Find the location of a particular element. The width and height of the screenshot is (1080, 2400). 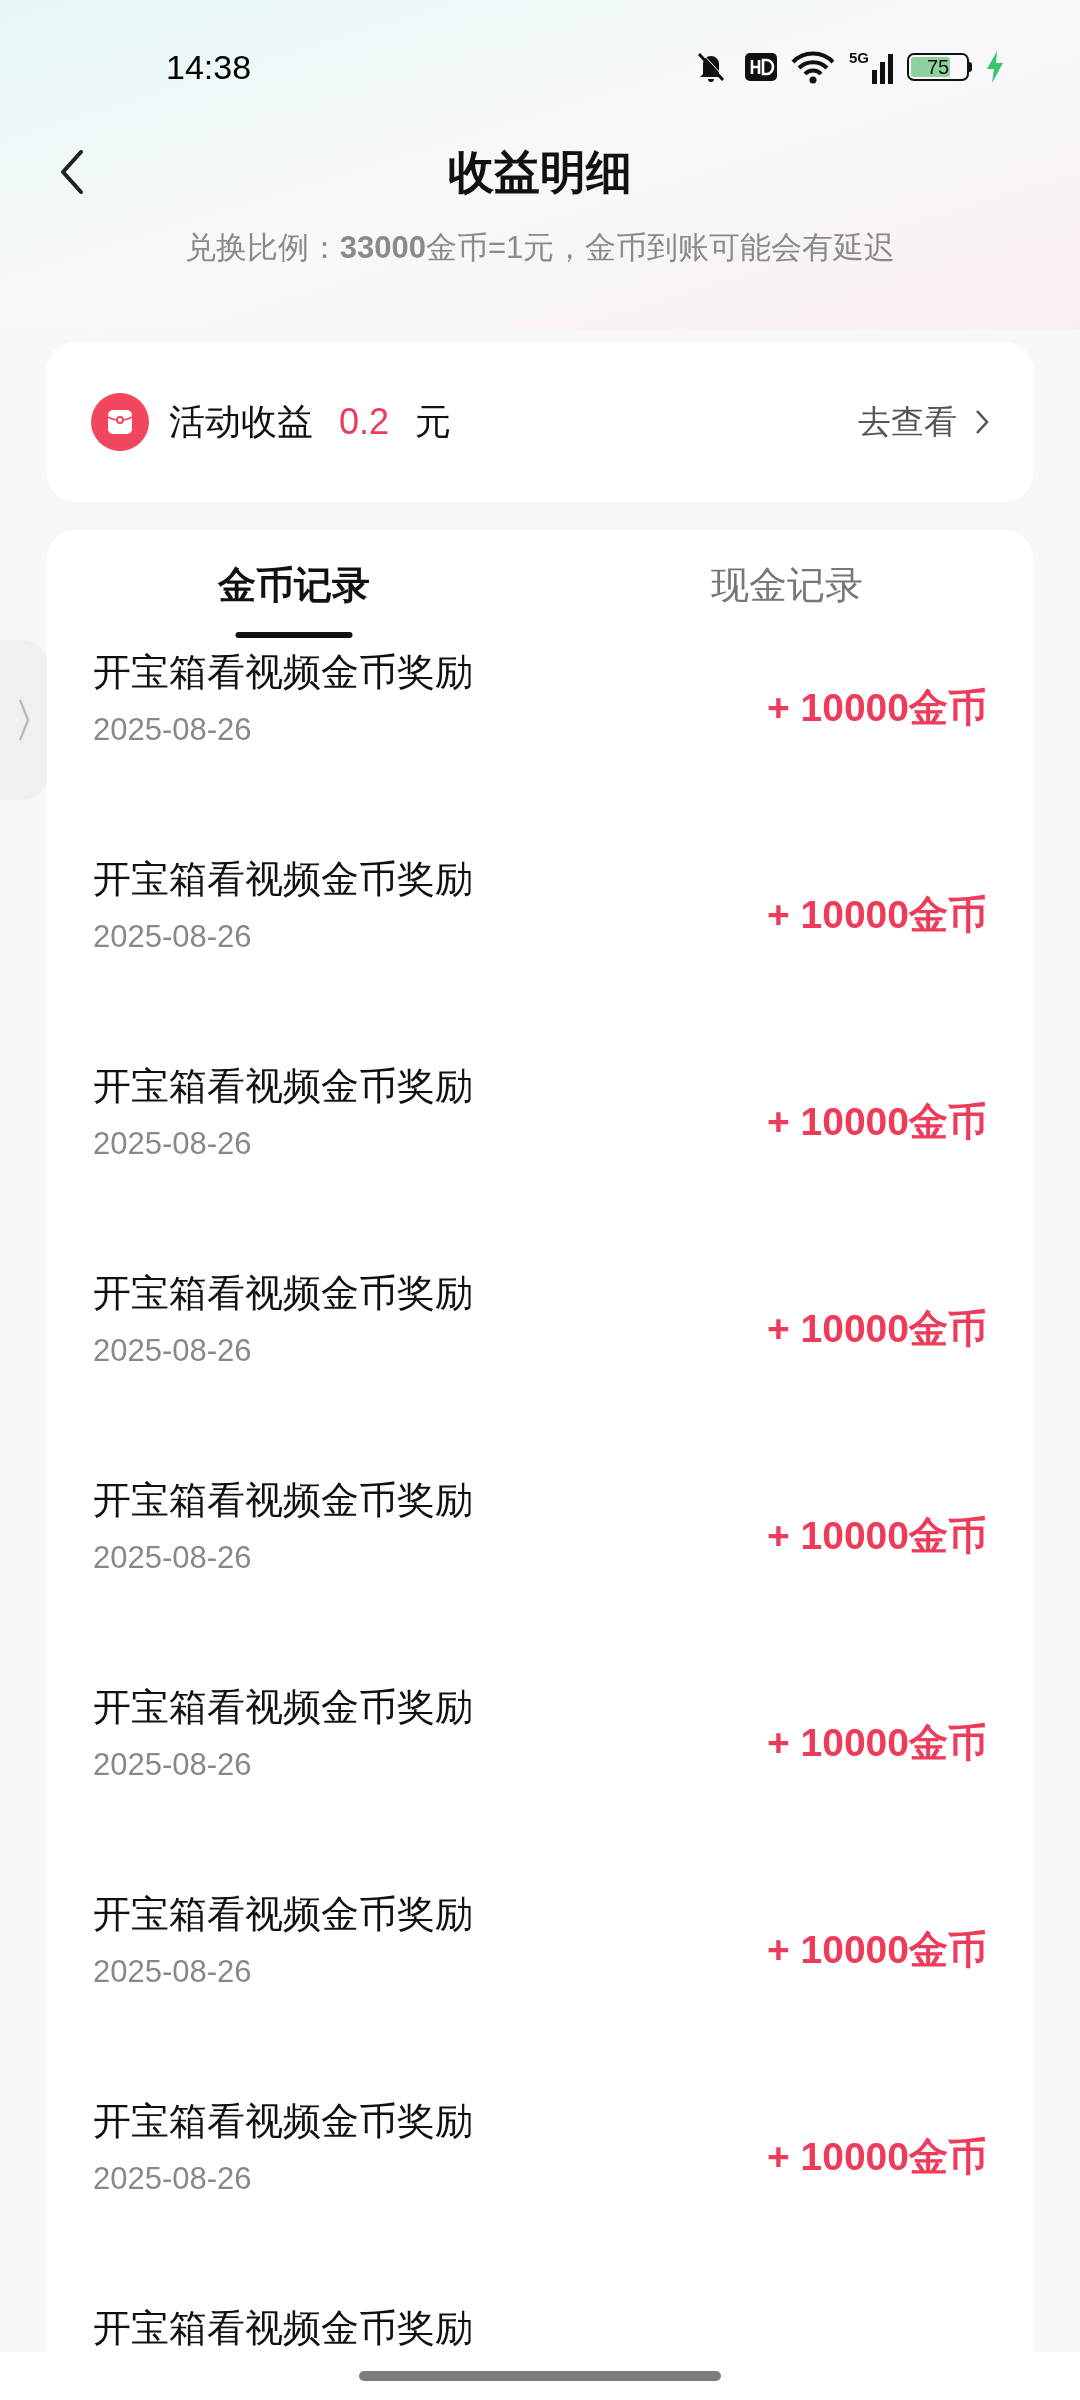

wifi-icon is located at coordinates (813, 67).